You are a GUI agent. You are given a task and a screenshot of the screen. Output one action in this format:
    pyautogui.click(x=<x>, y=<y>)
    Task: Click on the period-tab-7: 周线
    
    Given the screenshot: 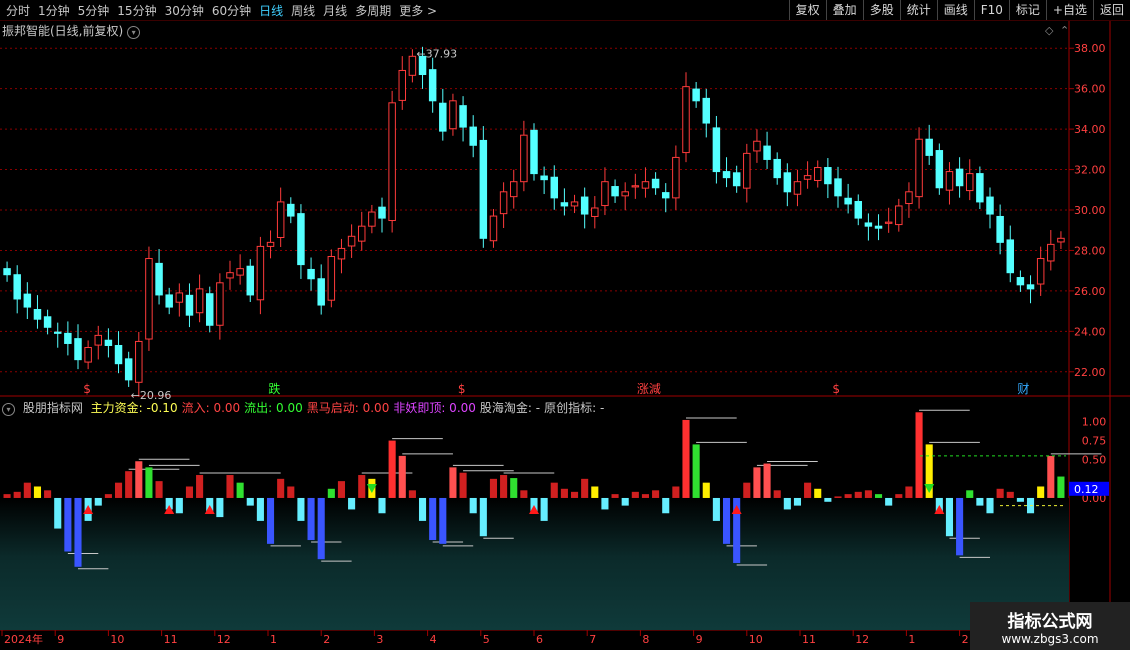 What is the action you would take?
    pyautogui.click(x=303, y=10)
    